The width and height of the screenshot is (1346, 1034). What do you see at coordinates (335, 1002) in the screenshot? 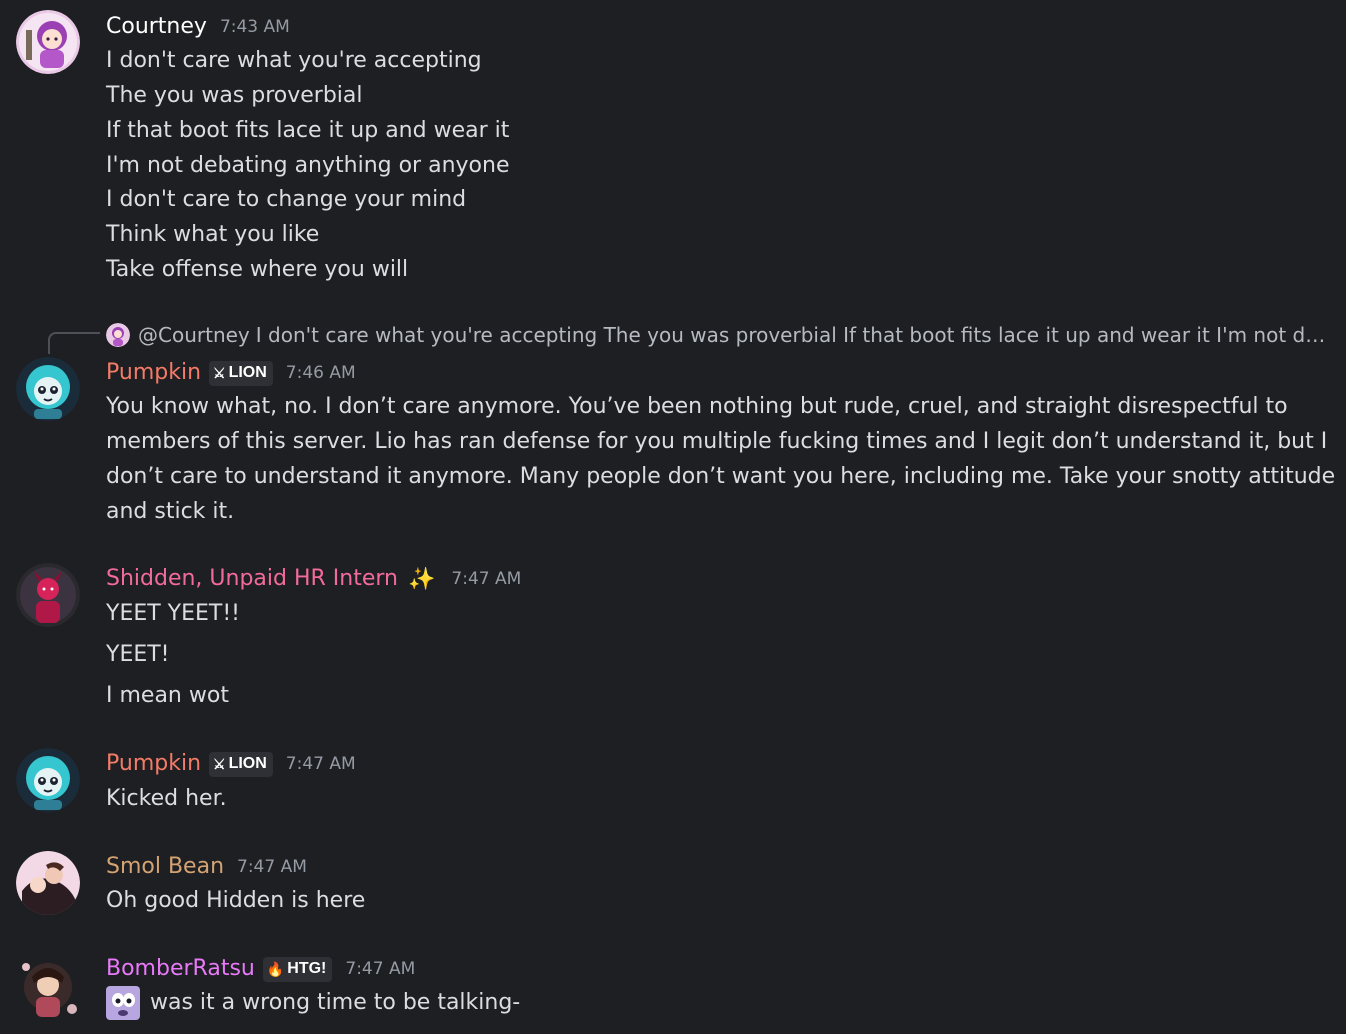
I see `message-text: was it a wrong time to be talking-` at bounding box center [335, 1002].